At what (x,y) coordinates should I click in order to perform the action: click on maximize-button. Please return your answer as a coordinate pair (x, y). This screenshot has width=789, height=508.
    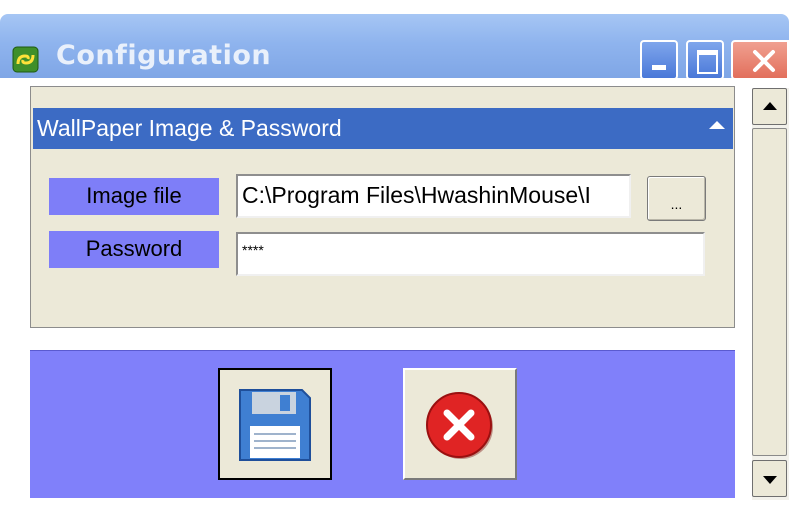
    Looking at the image, I should click on (705, 60).